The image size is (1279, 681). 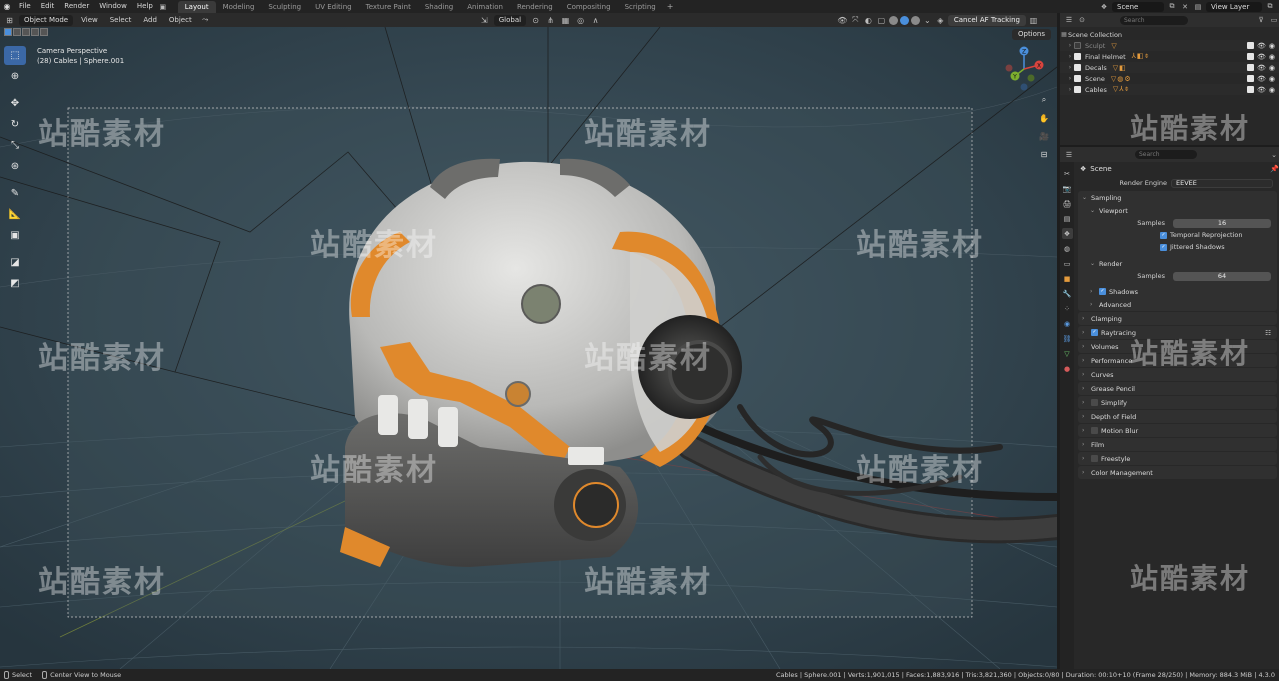 I want to click on interaction-icon: ⤳, so click(x=205, y=20).